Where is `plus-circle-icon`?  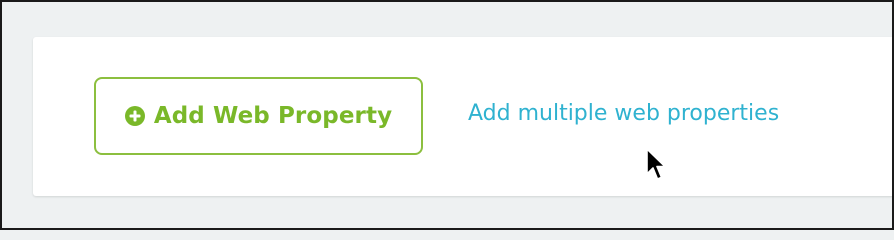
plus-circle-icon is located at coordinates (134, 116).